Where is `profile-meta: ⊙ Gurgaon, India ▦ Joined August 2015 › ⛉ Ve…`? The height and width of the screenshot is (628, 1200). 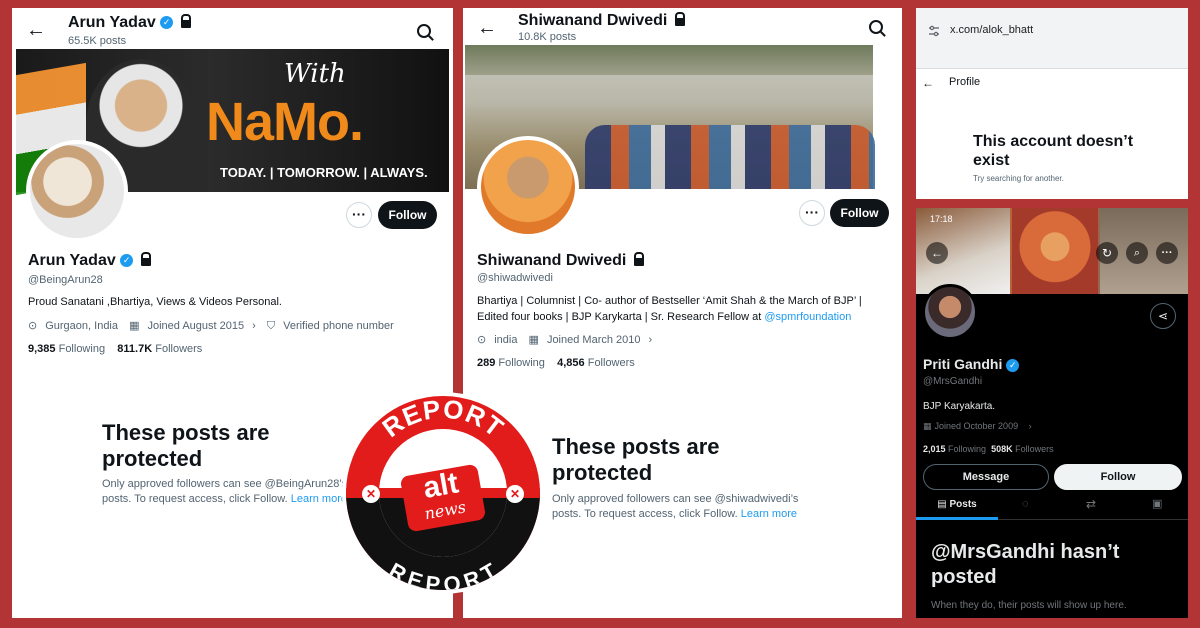 profile-meta: ⊙ Gurgaon, India ▦ Joined August 2015 › ⛉ Ve… is located at coordinates (211, 326).